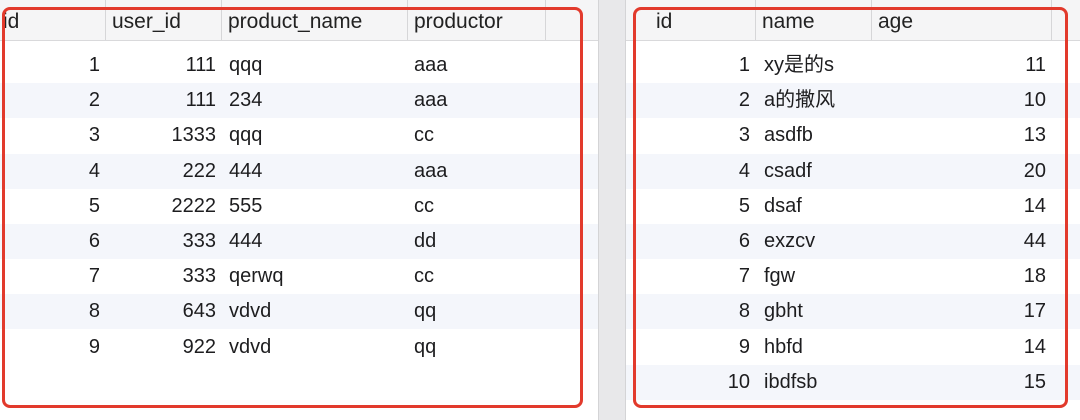 This screenshot has width=1080, height=420. What do you see at coordinates (479, 241) in the screenshot?
I see `cell-productor: dd` at bounding box center [479, 241].